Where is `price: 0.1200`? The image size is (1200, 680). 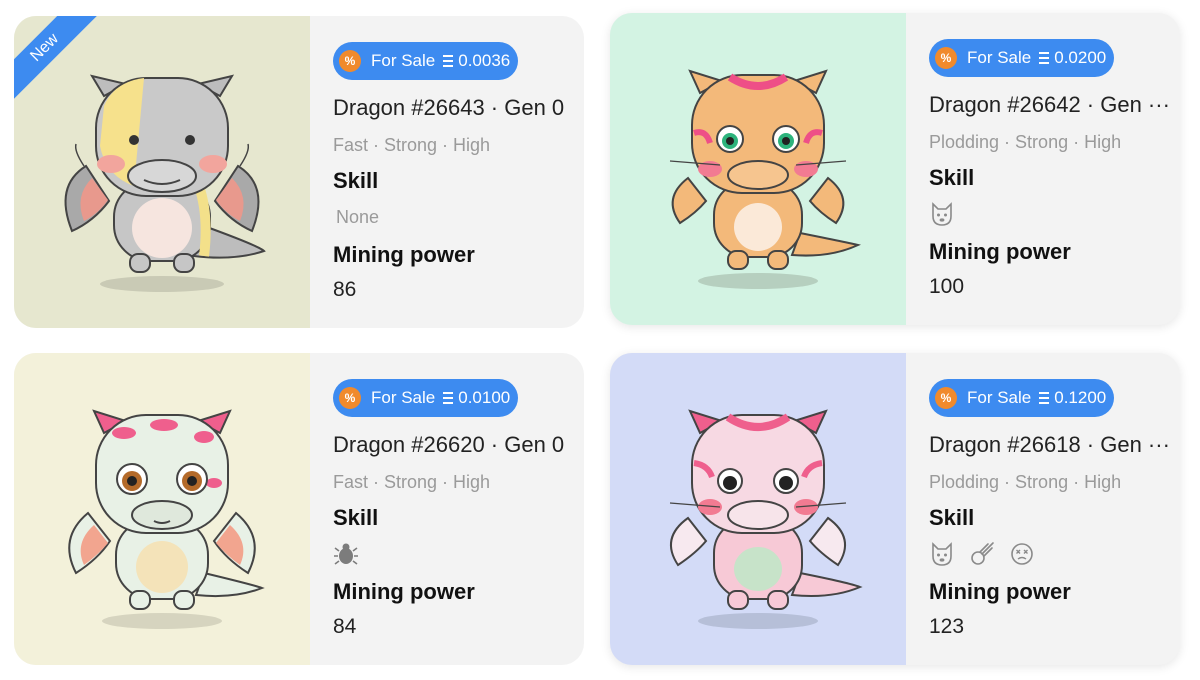 price: 0.1200 is located at coordinates (1080, 397).